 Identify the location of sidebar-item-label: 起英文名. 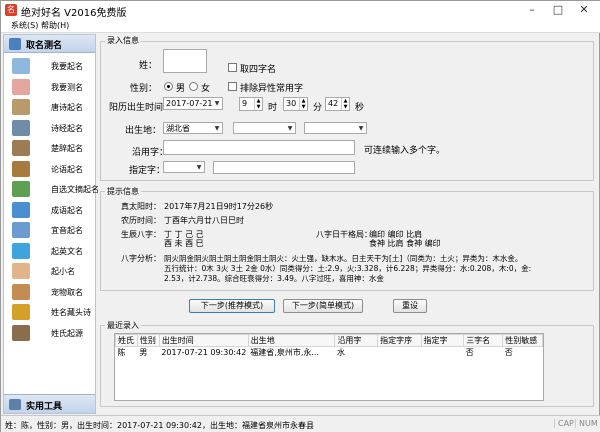
(67, 251).